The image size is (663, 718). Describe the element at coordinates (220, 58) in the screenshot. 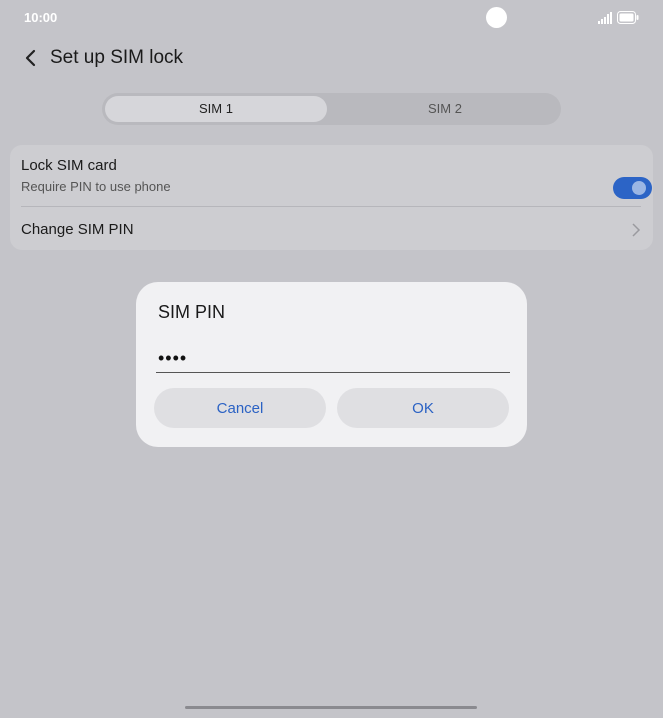

I see `app-header: Set up SIM lock` at that location.